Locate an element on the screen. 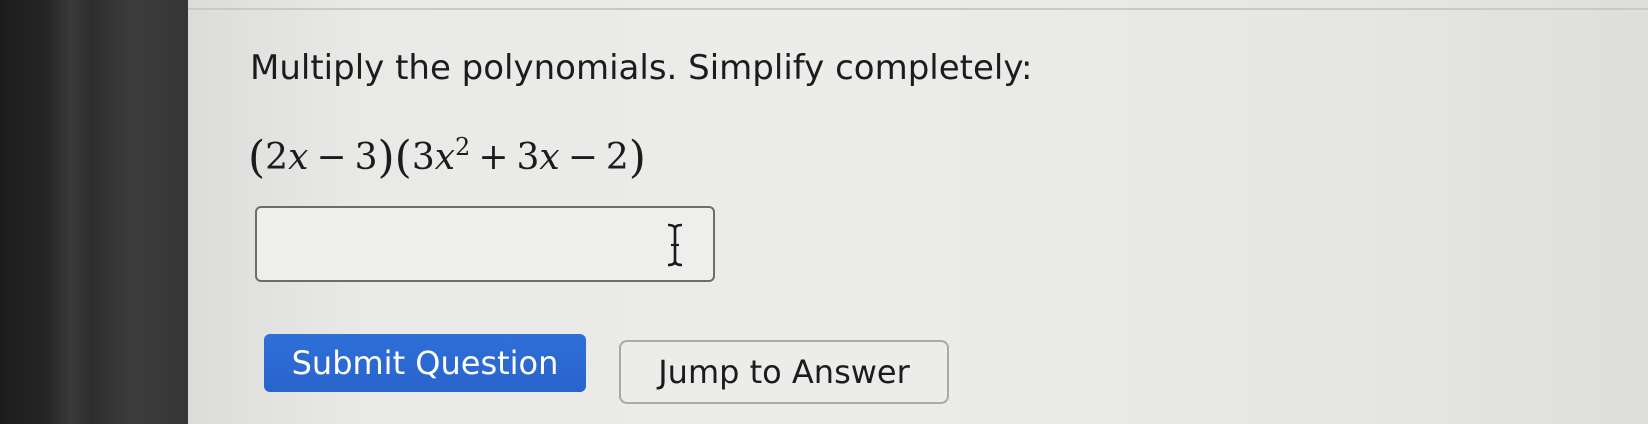  factor1-variable: x is located at coordinates (298, 157).